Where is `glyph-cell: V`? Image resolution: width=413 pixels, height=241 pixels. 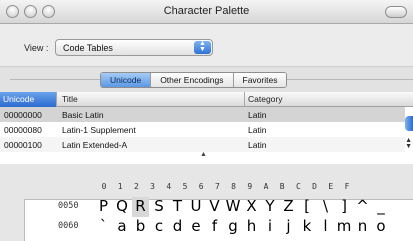
glyph-cell: V is located at coordinates (214, 207).